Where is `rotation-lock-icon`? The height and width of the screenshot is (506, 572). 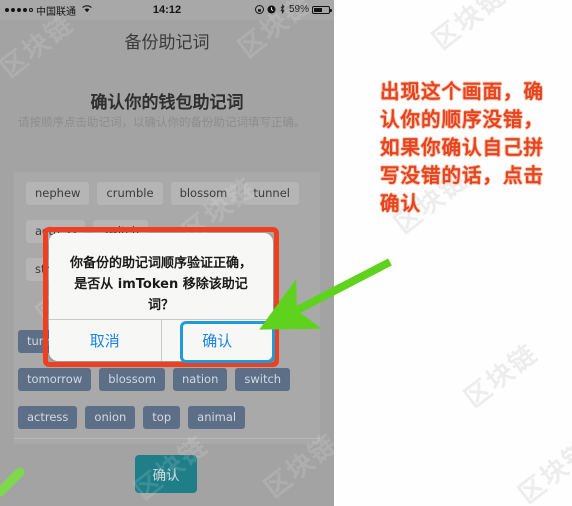 rotation-lock-icon is located at coordinates (259, 10).